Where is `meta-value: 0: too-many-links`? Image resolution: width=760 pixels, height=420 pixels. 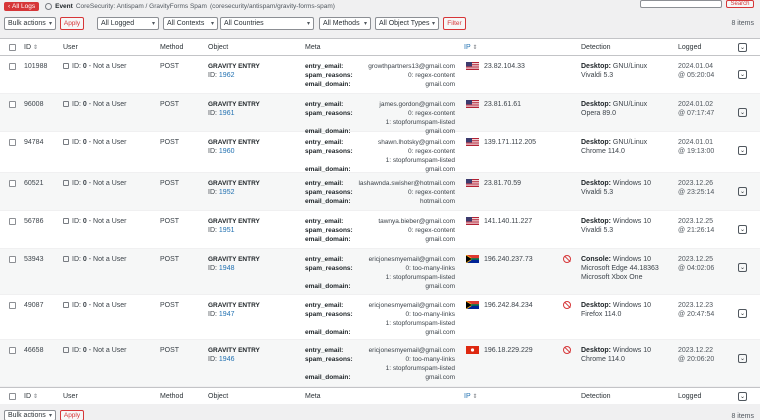 meta-value: 0: too-many-links is located at coordinates (430, 268).